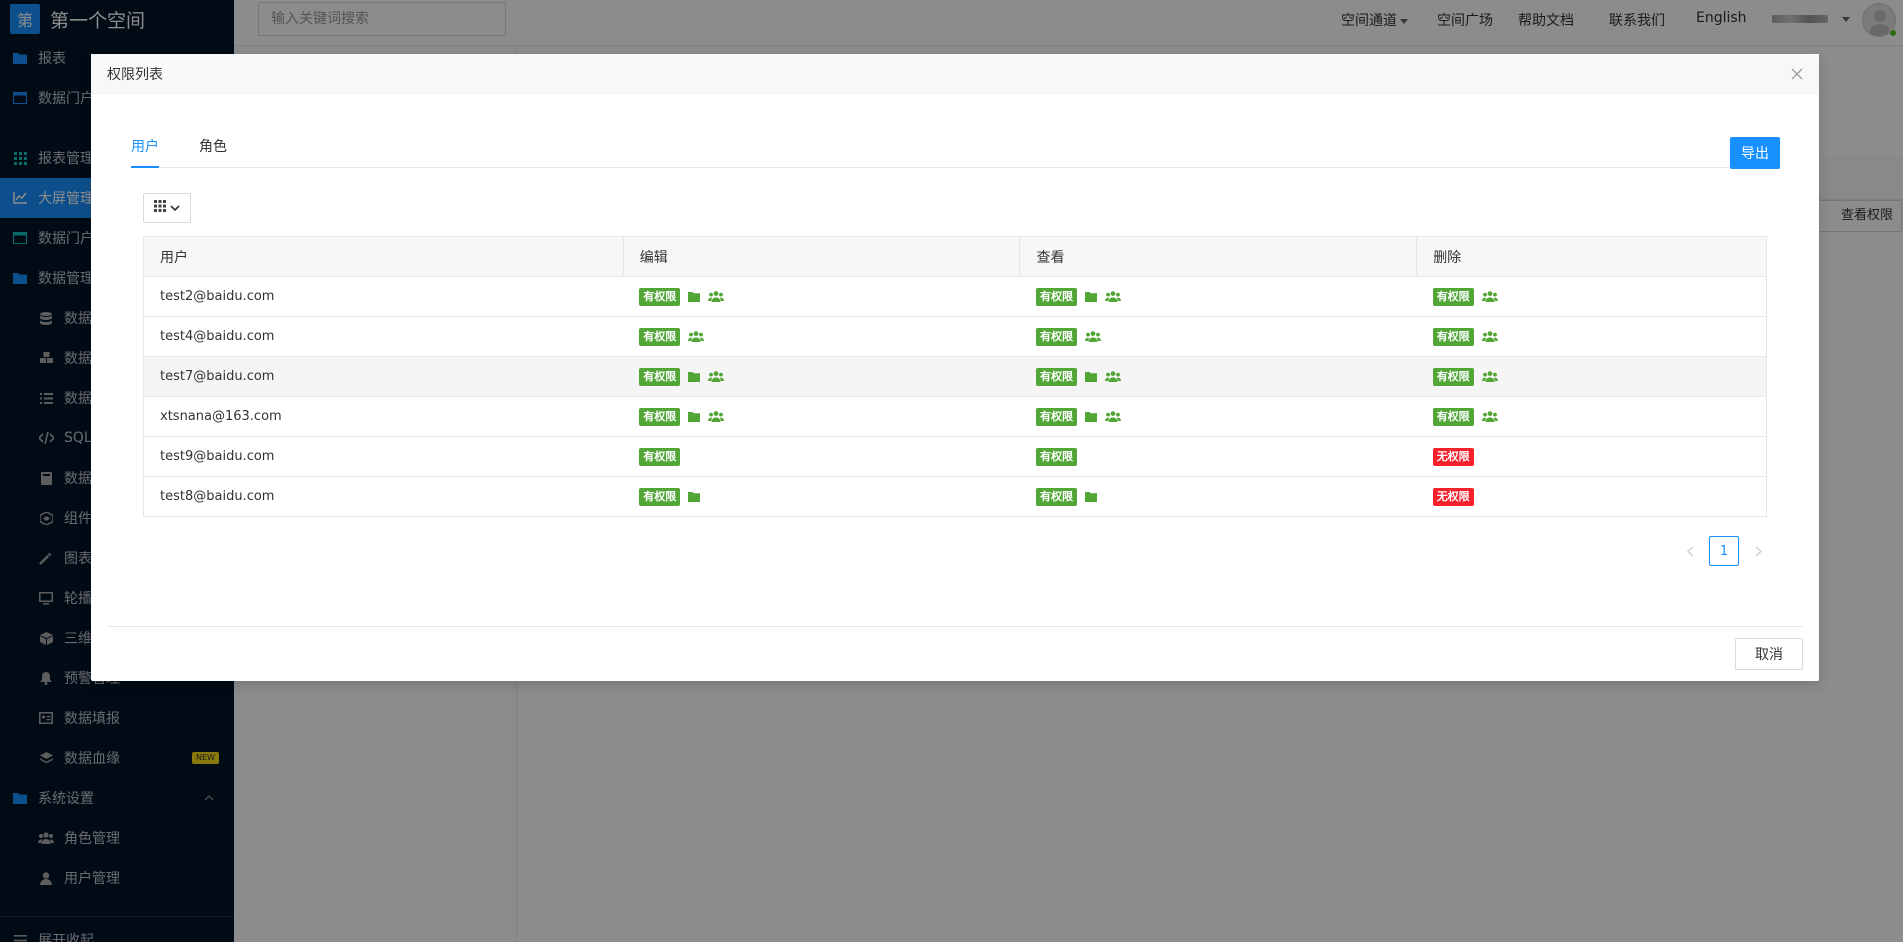  Describe the element at coordinates (383, 376) in the screenshot. I see `user-email-cell: test7@baidu.com` at that location.